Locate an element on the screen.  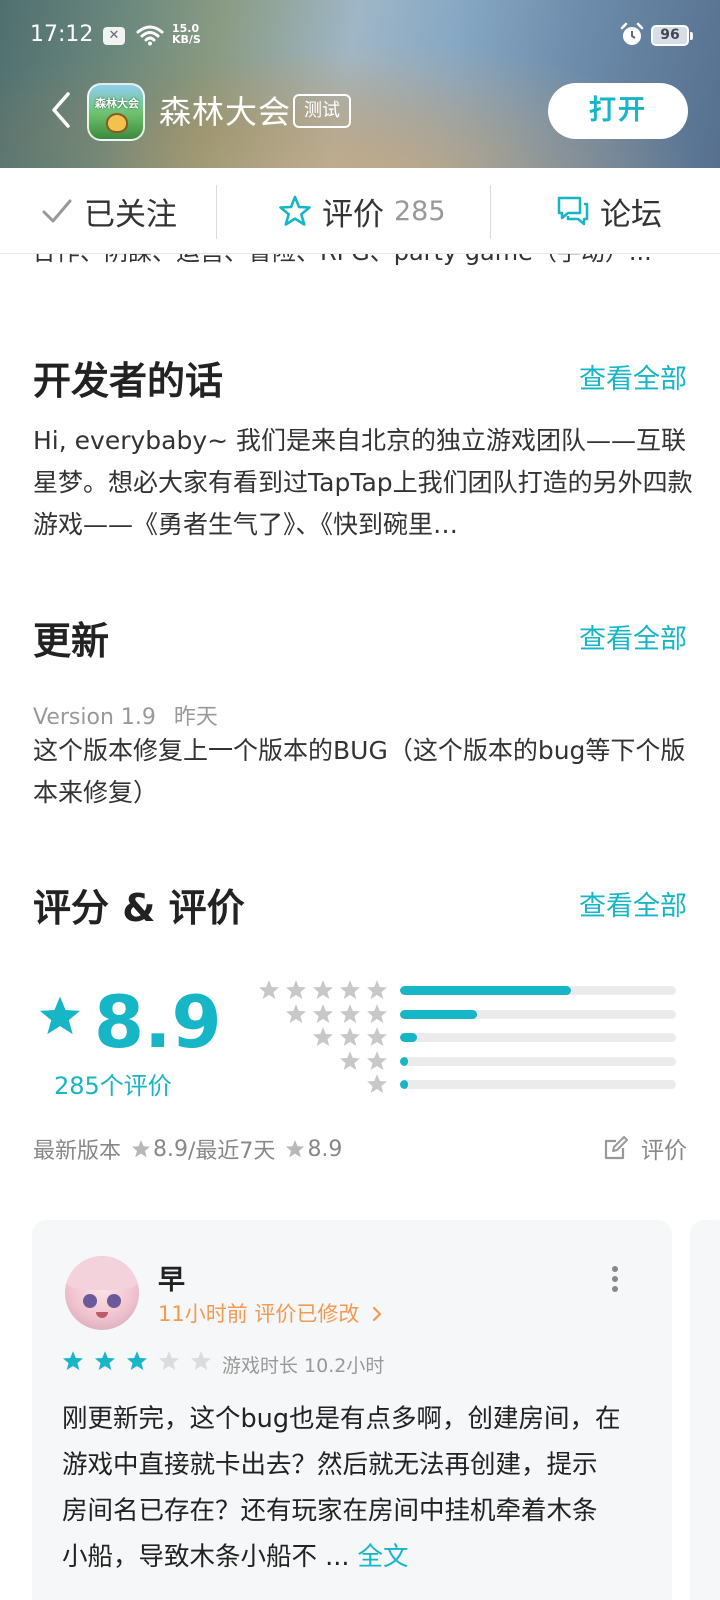
follow-button: 已关注 is located at coordinates (108, 211).